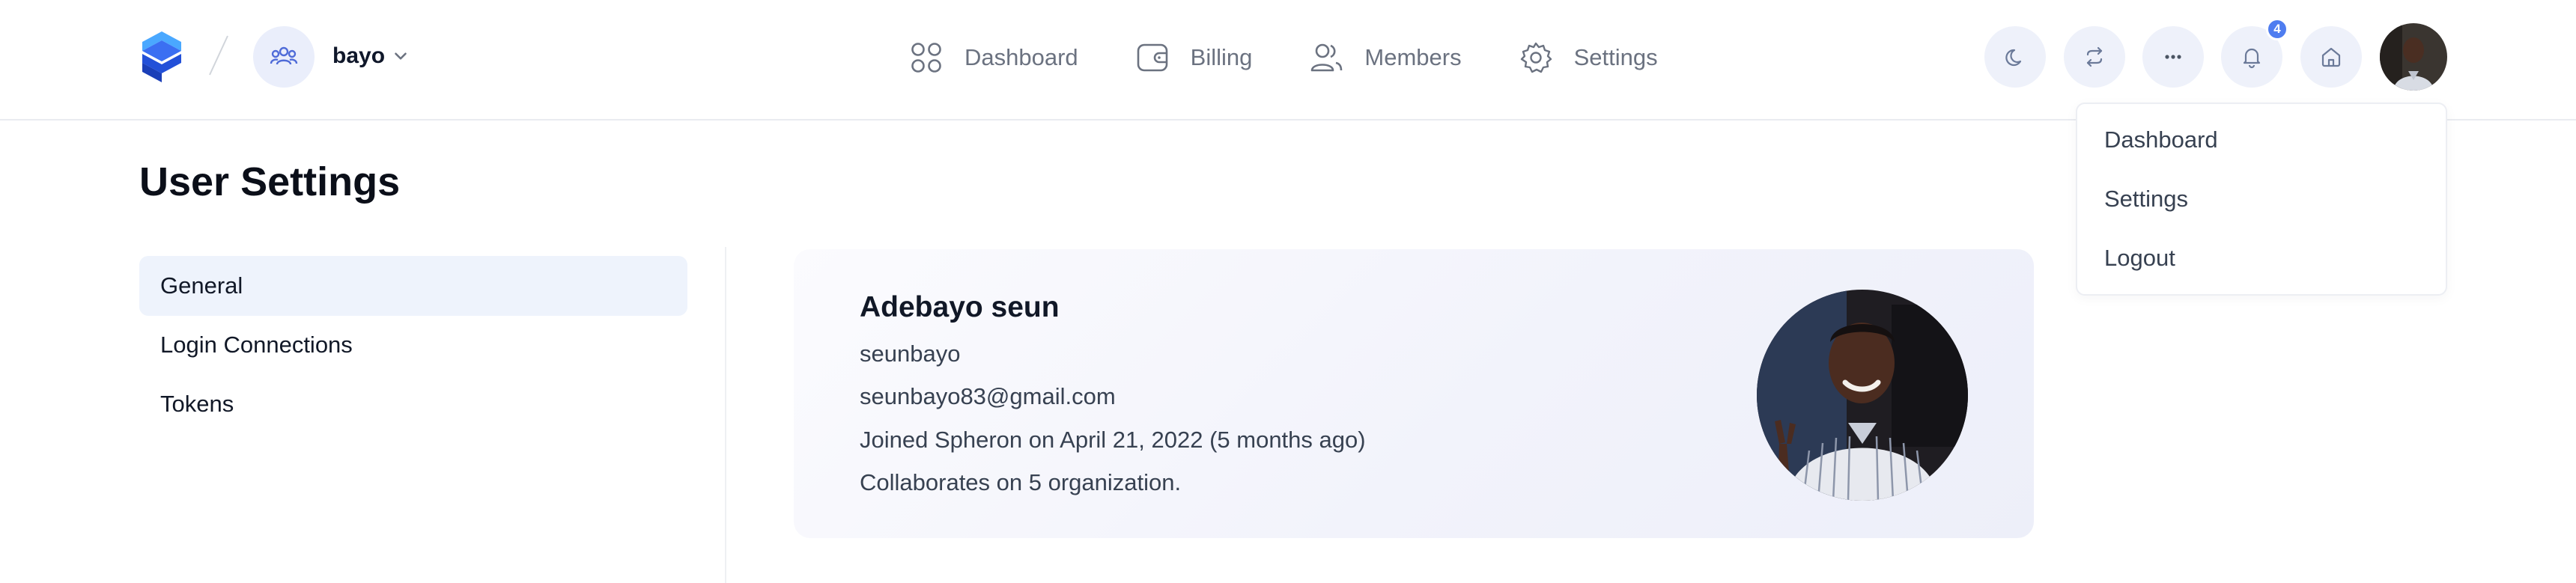 The image size is (2576, 583). What do you see at coordinates (1413, 57) in the screenshot?
I see `nav-label: Members` at bounding box center [1413, 57].